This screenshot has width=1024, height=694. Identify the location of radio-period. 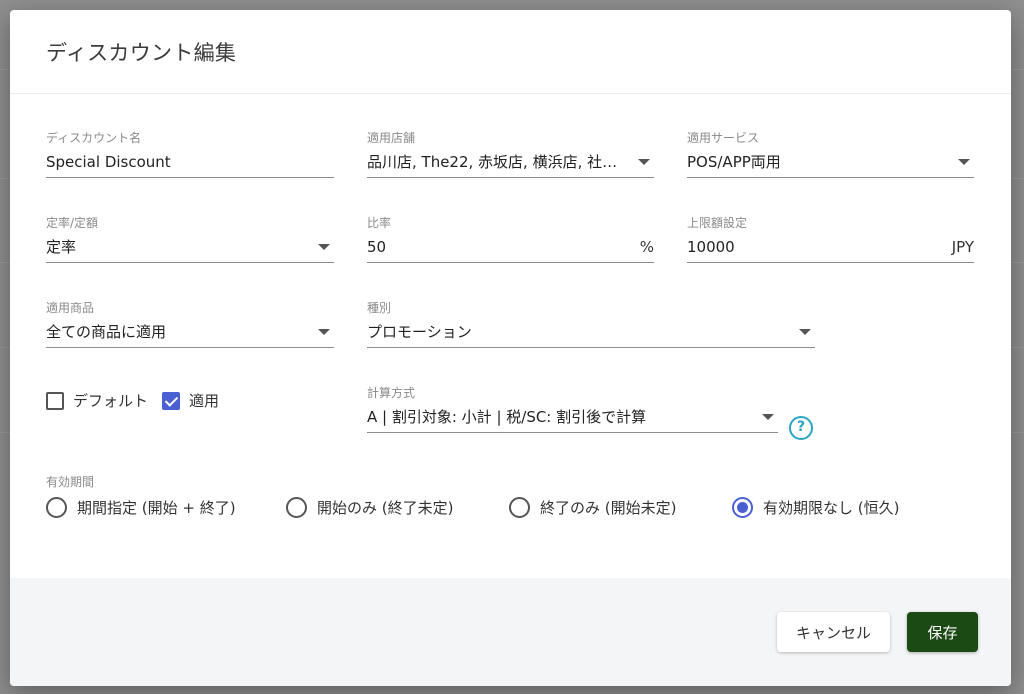
(56, 507).